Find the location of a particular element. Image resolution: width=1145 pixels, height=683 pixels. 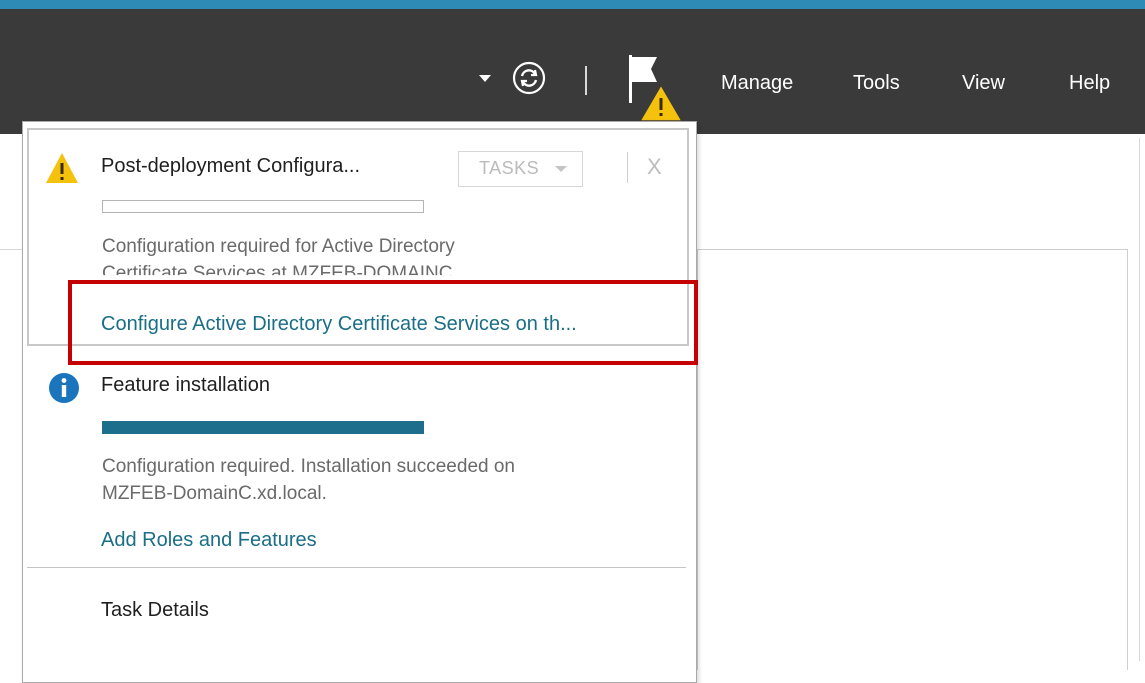

info-icon is located at coordinates (64, 388).